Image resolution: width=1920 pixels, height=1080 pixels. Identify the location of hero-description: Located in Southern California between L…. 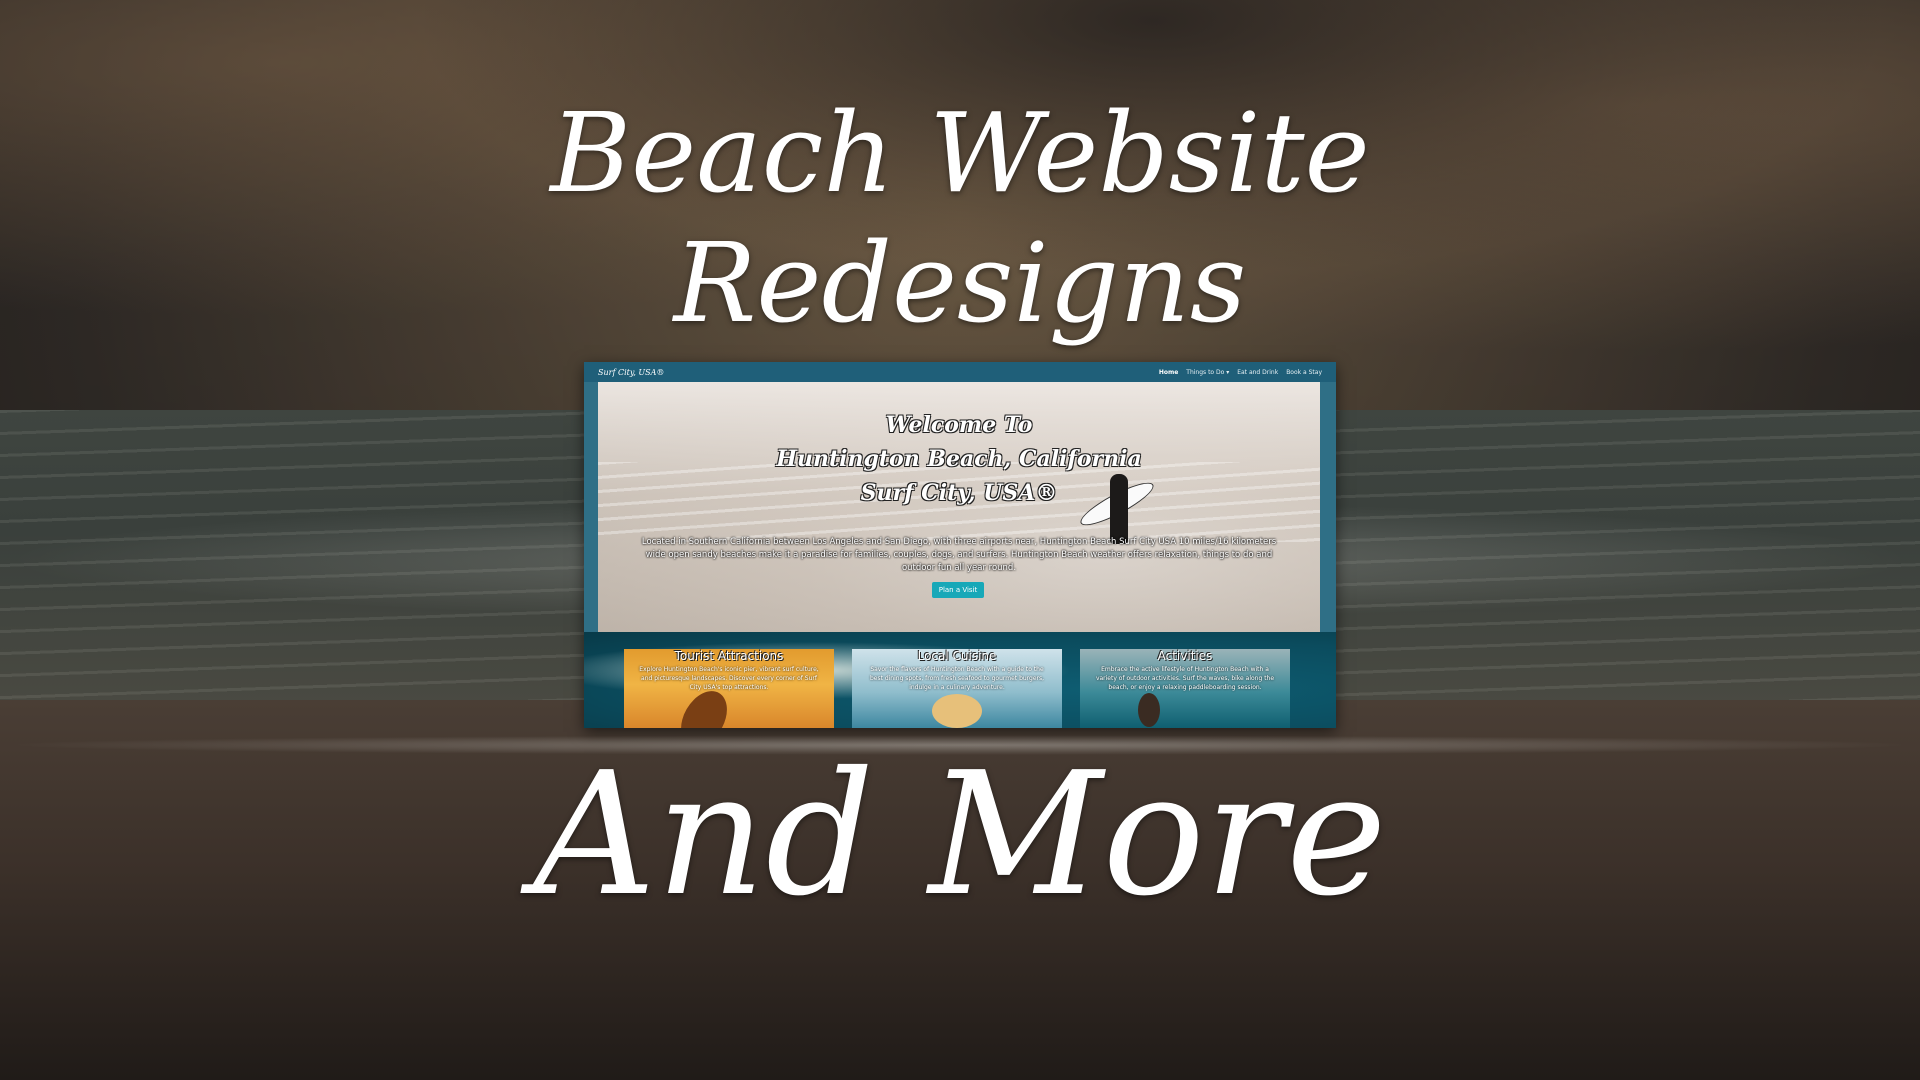
(959, 555).